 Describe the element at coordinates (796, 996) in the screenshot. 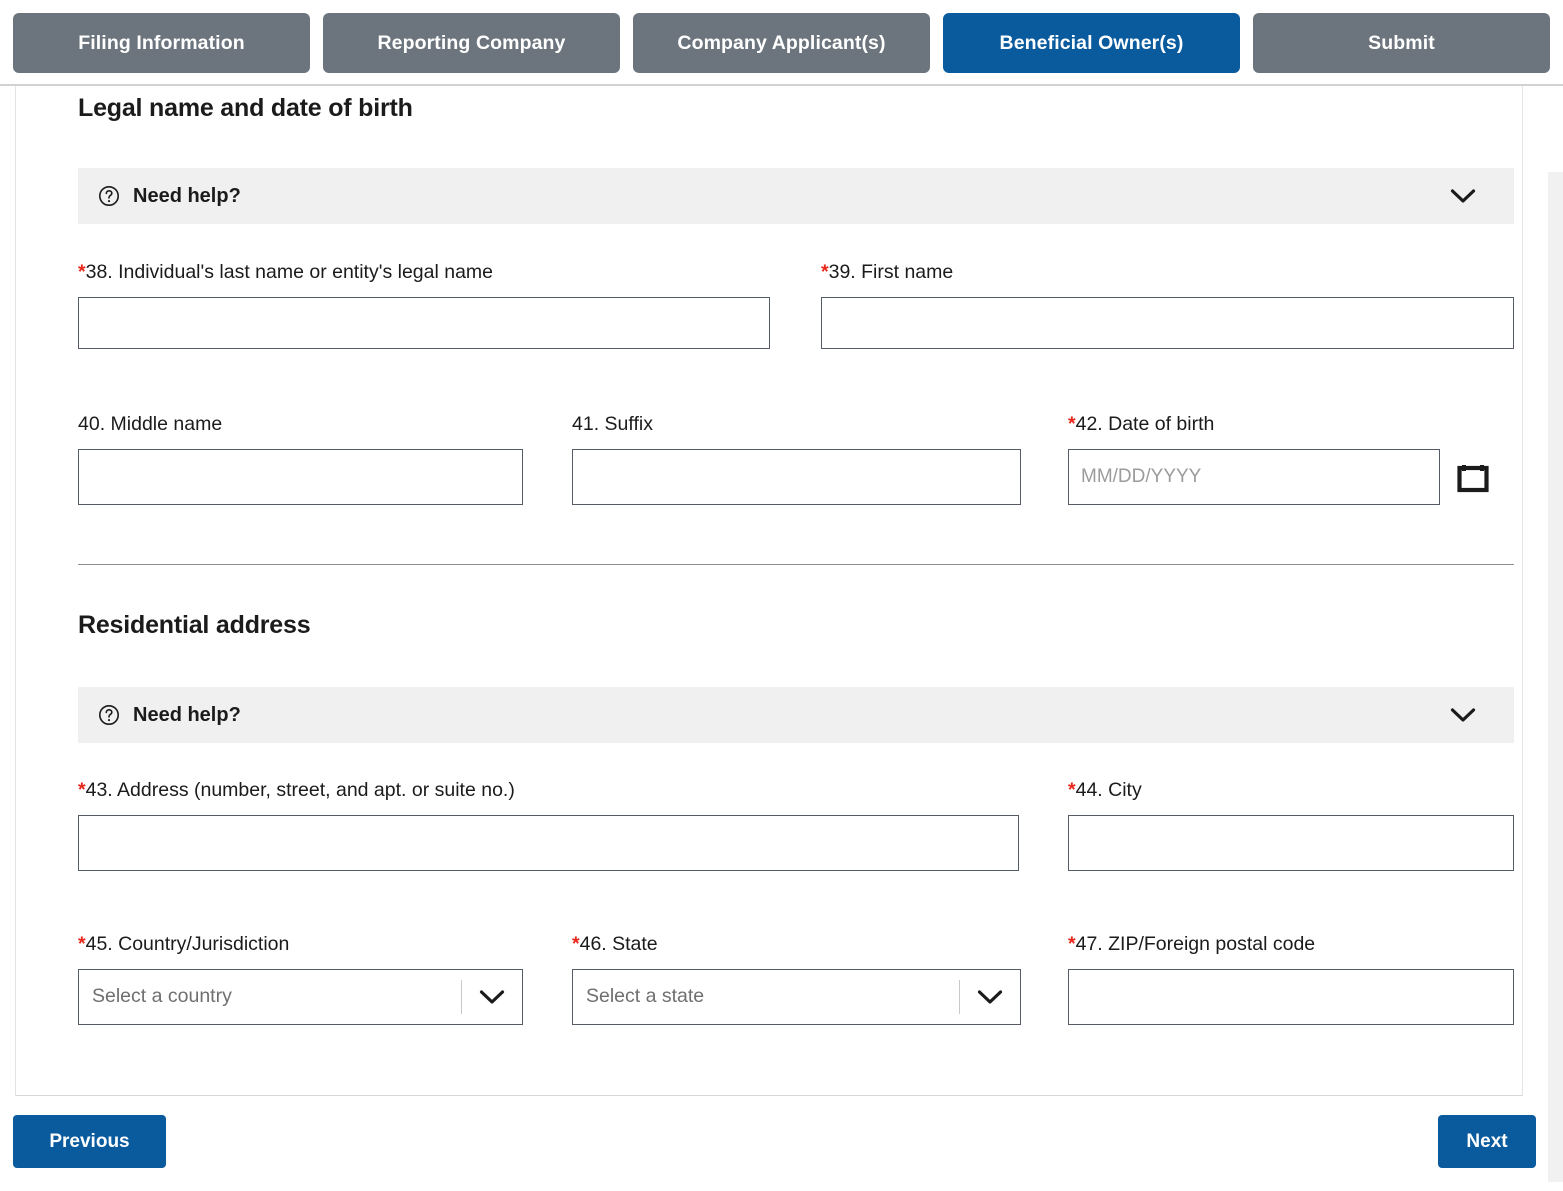

I see `select-state: Select a state` at that location.